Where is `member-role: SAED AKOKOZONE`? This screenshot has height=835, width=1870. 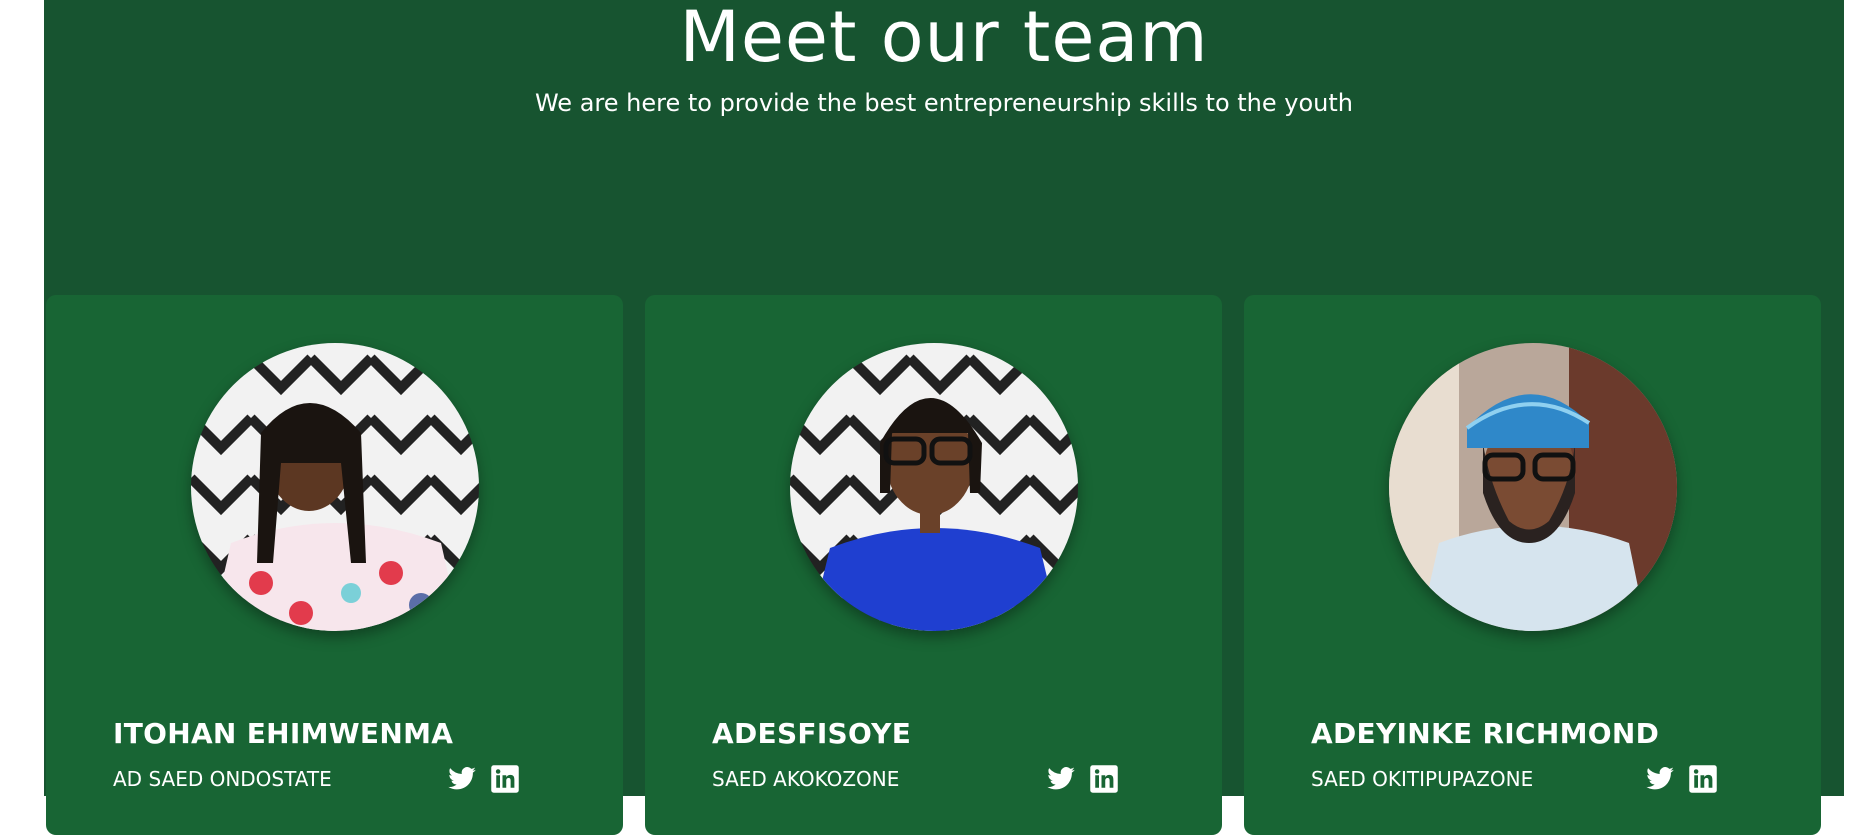 member-role: SAED AKOKOZONE is located at coordinates (806, 779).